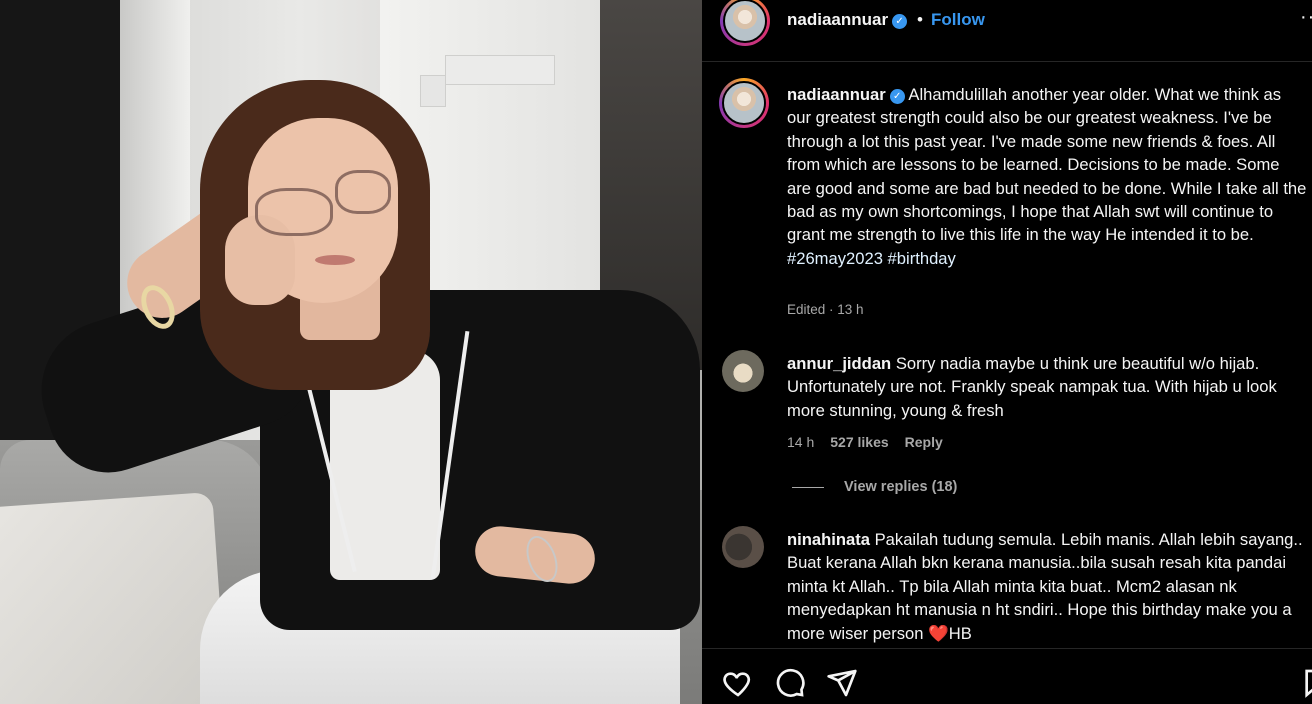 Image resolution: width=1312 pixels, height=704 pixels. Describe the element at coordinates (500, 70) in the screenshot. I see `photo-bg-switch` at that location.